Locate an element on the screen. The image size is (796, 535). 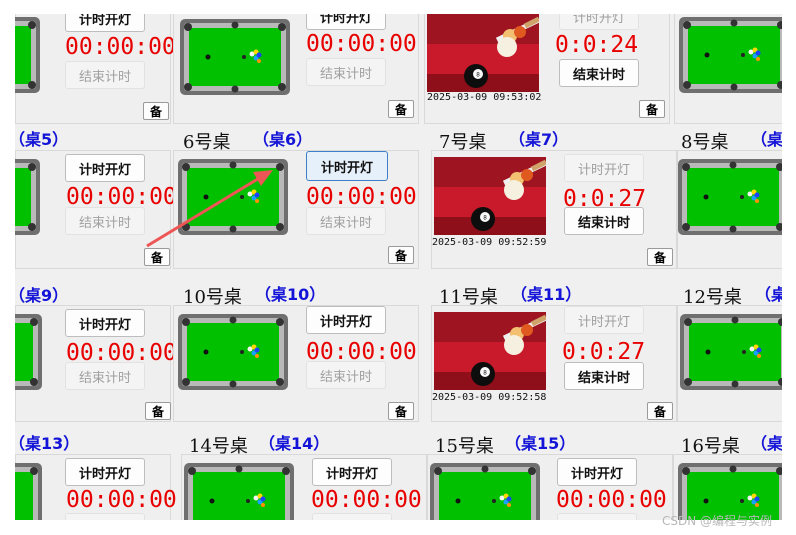
start-timestamp: 2025-03-09 09:52:59 is located at coordinates (489, 242).